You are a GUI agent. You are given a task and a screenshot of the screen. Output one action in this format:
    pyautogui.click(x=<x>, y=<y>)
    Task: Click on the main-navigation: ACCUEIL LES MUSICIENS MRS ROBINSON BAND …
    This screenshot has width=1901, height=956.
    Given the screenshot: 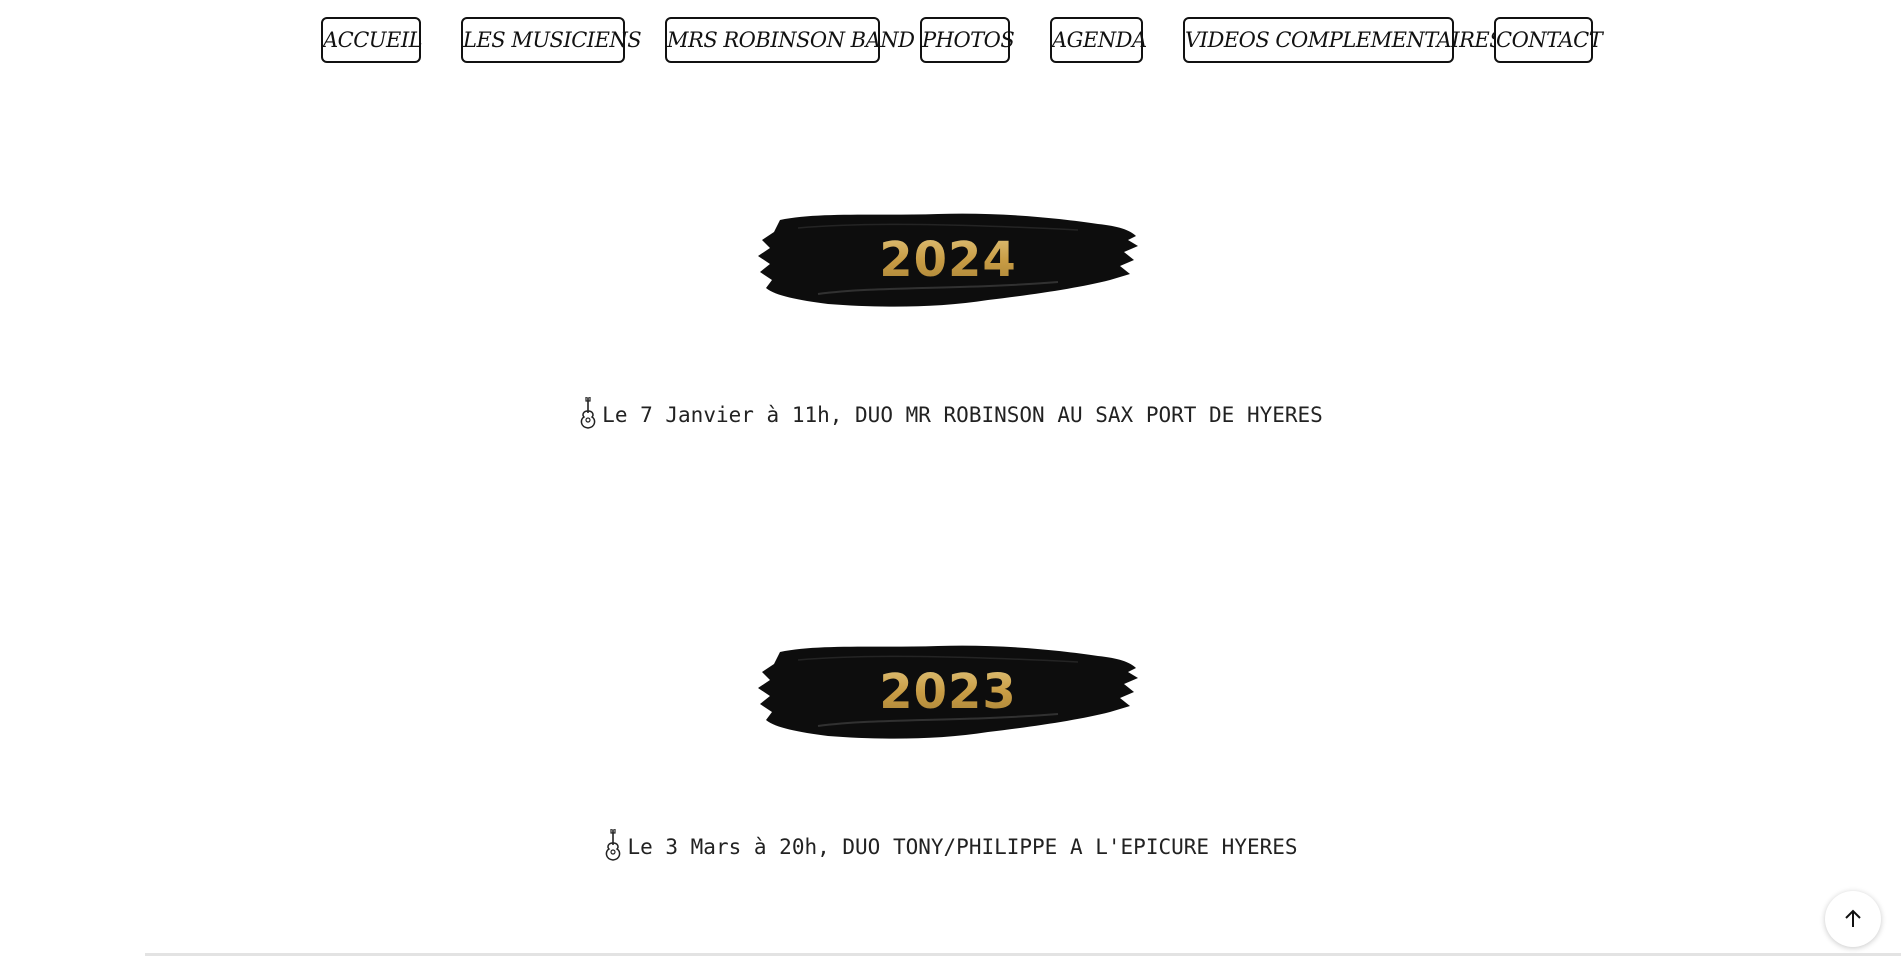 What is the action you would take?
    pyautogui.click(x=950, y=41)
    